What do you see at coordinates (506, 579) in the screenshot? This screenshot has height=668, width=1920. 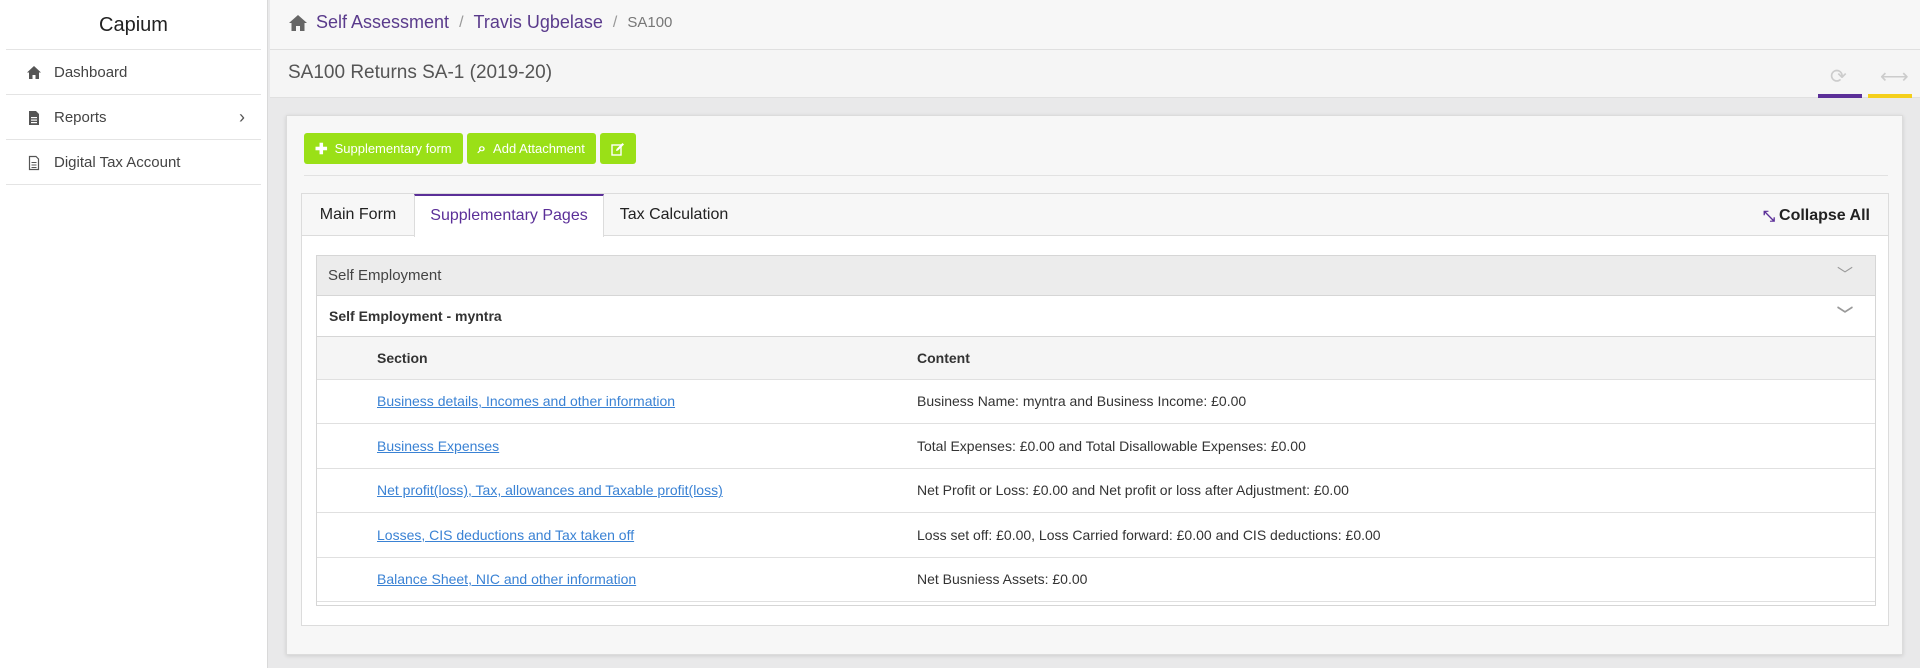 I see `section-link: Balance Sheet, NIC and other information` at bounding box center [506, 579].